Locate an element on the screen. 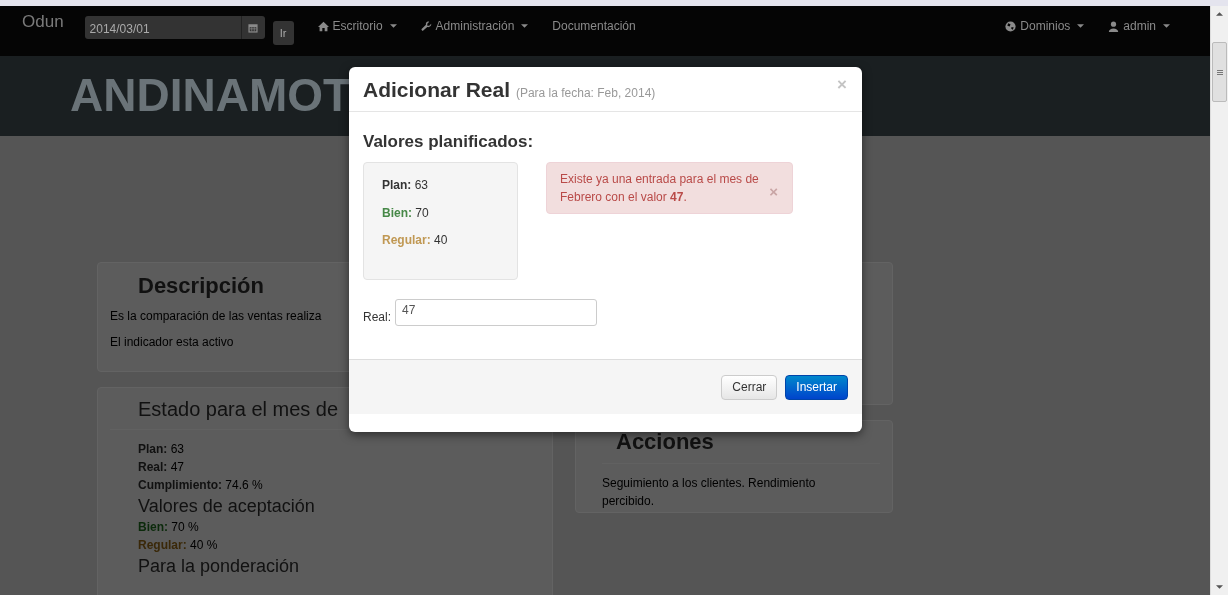 The image size is (1228, 595). input-field: 47 is located at coordinates (496, 312).